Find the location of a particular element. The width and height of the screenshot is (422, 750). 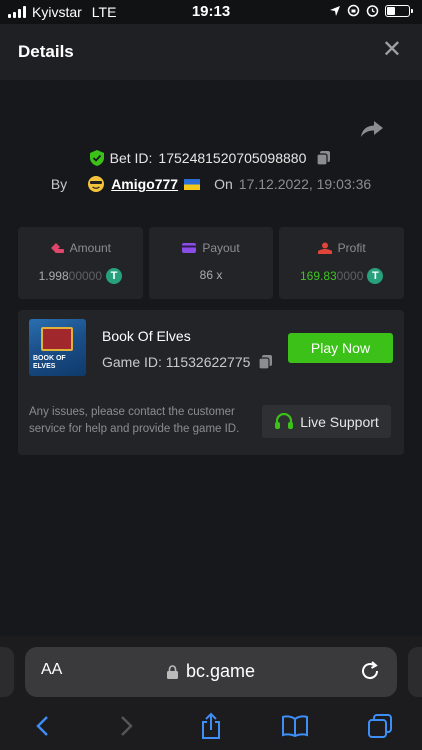

browser-toolbar is located at coordinates (211, 726).